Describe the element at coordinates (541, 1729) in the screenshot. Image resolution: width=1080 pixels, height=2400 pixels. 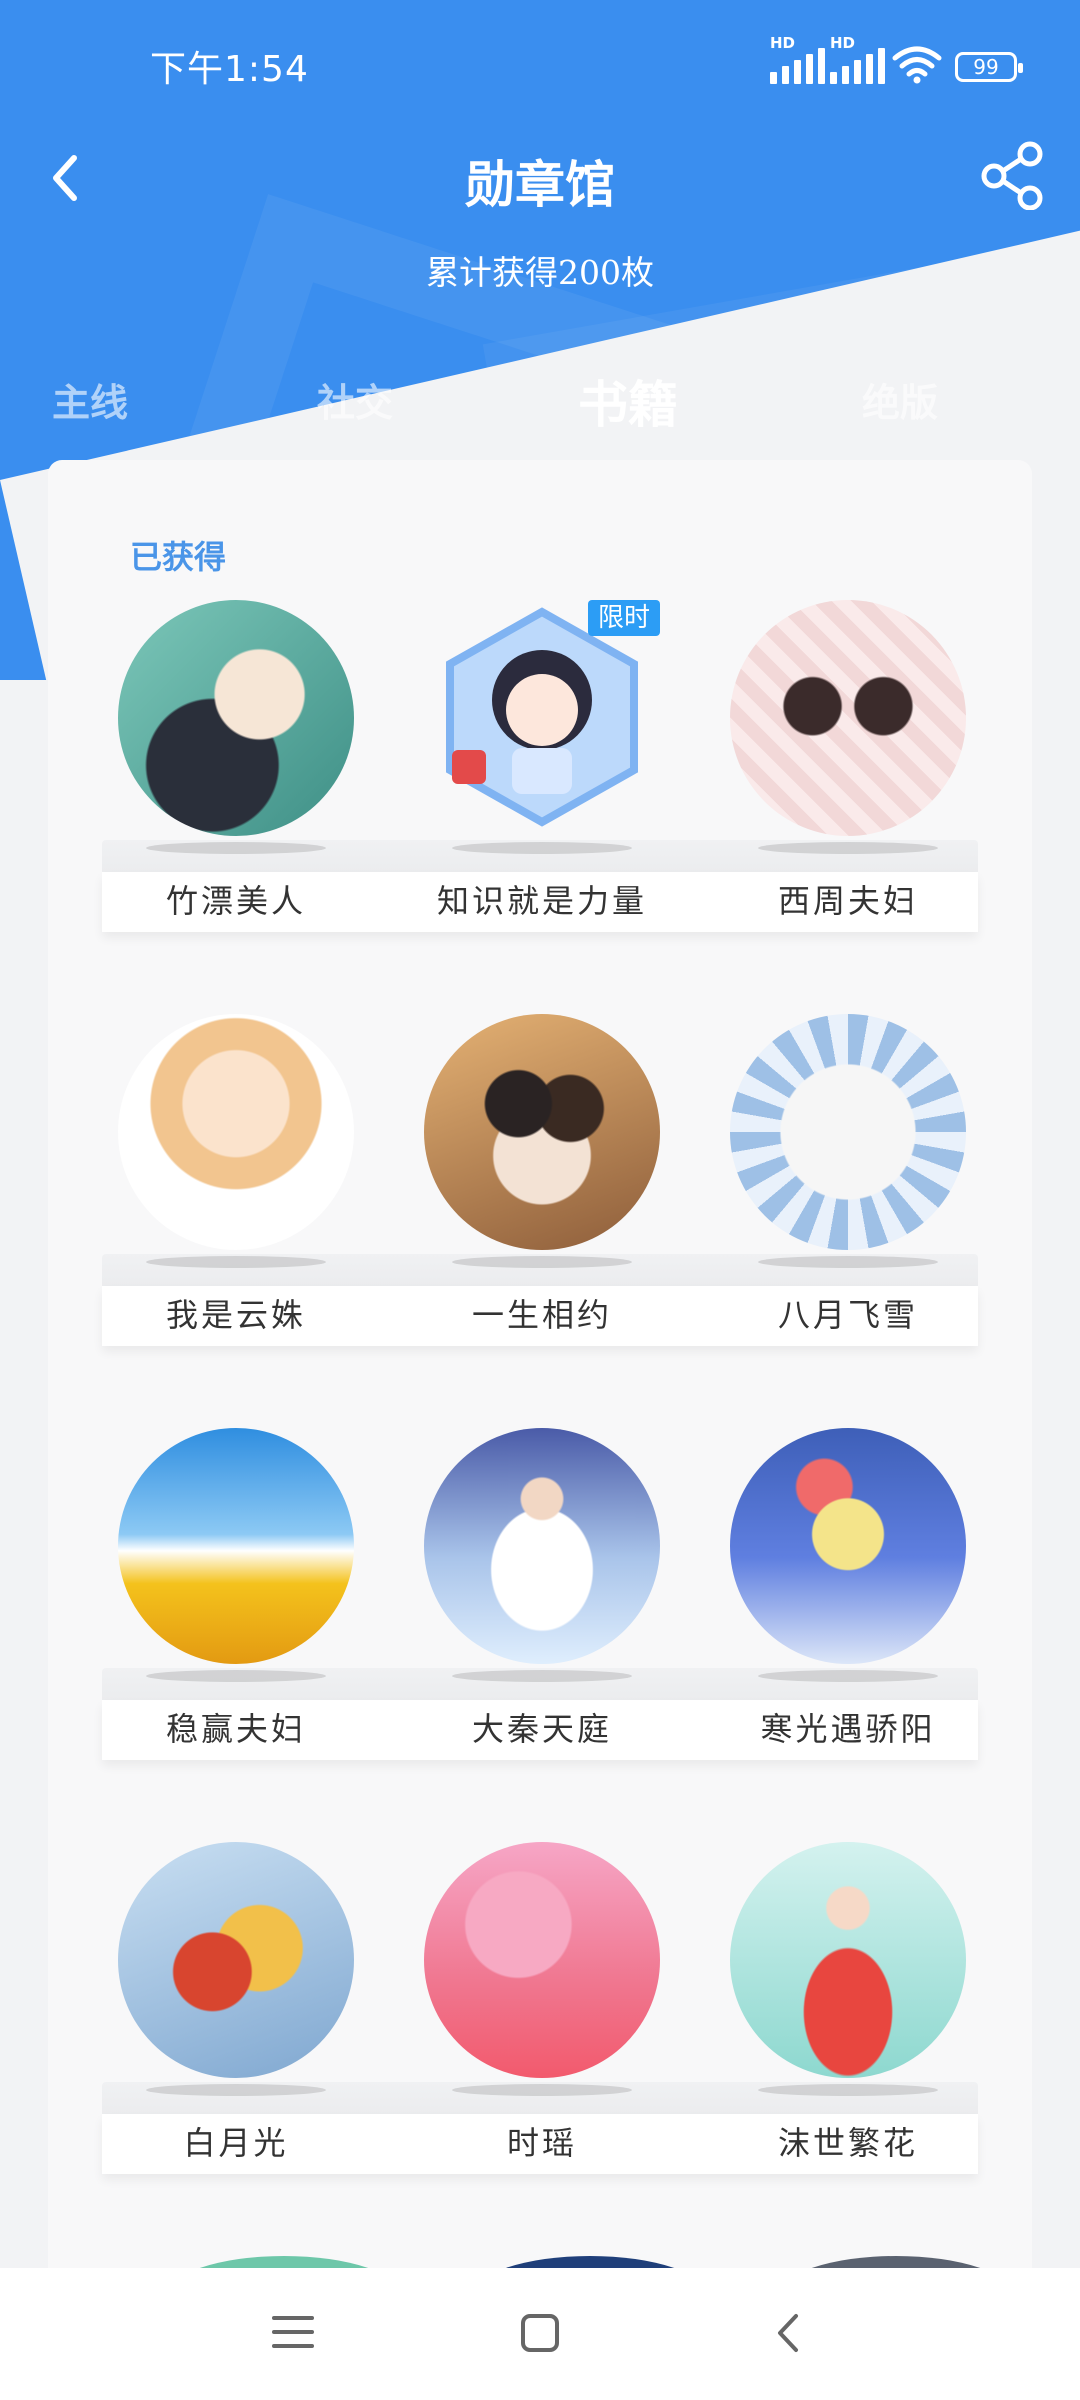
I see `badge-name: 大秦天庭` at that location.